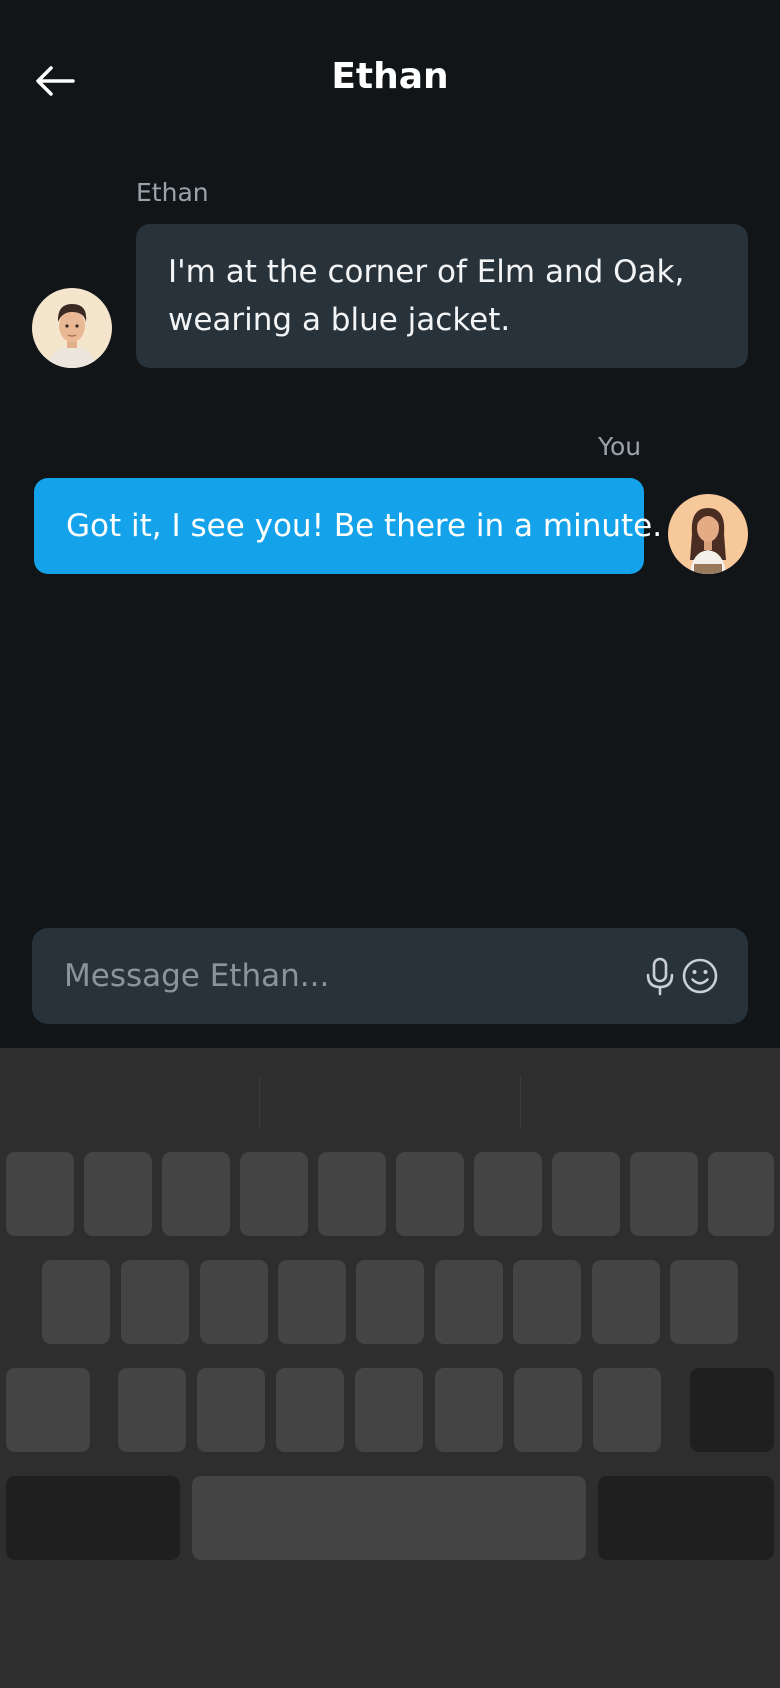 The image size is (780, 1688). I want to click on message-composer, so click(390, 976).